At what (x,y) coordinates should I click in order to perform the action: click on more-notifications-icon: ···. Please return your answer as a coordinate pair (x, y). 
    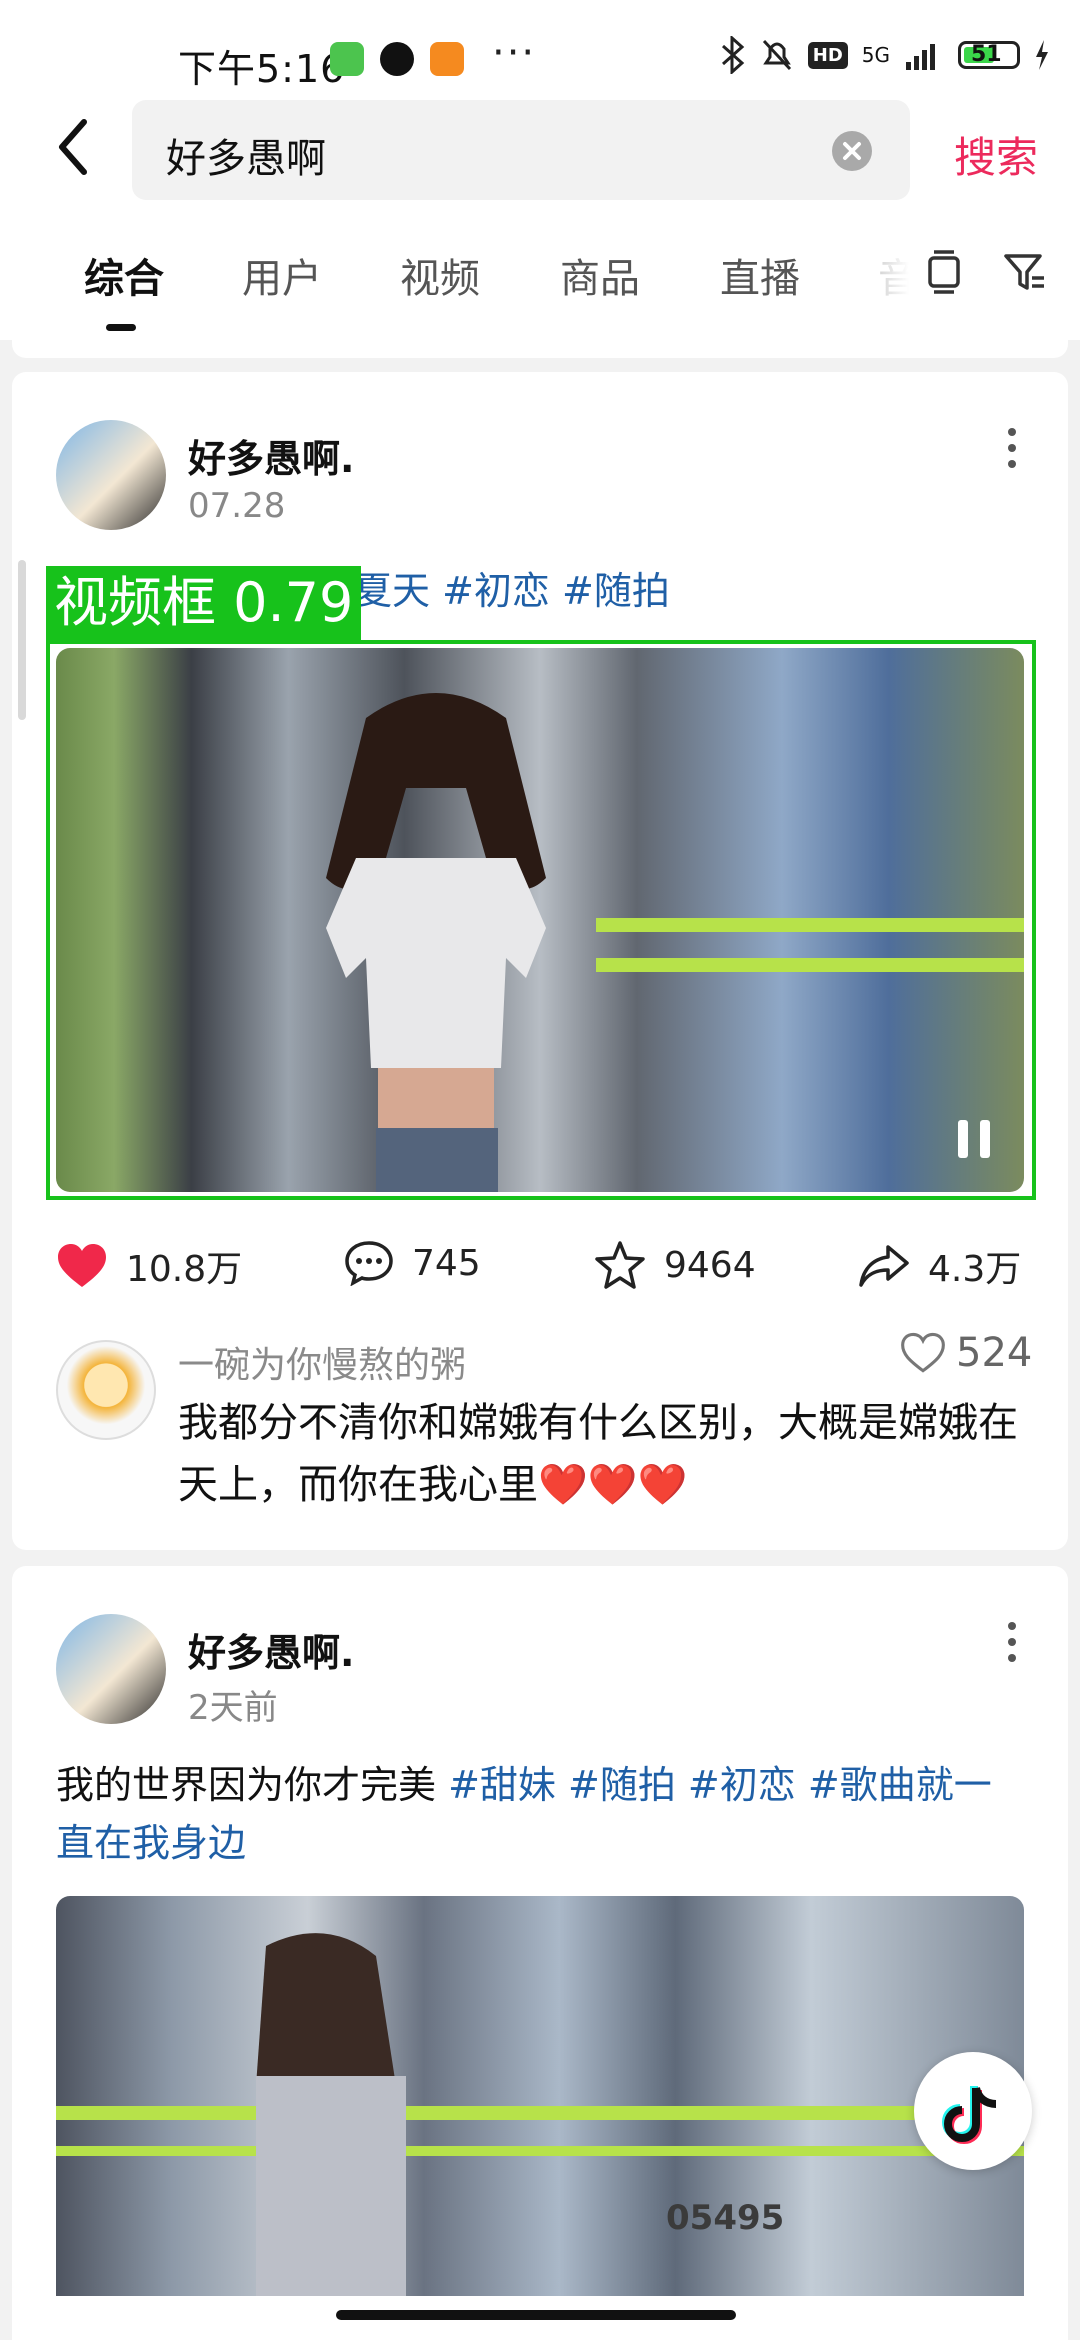
    Looking at the image, I should click on (514, 53).